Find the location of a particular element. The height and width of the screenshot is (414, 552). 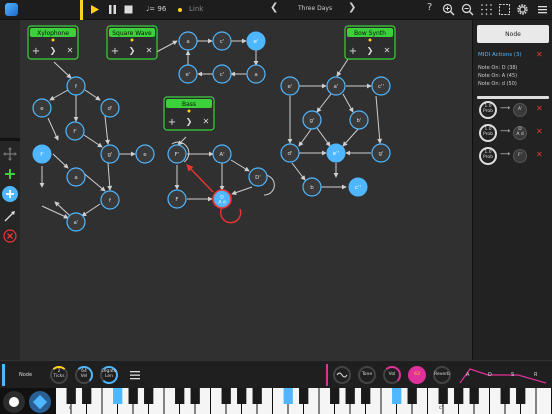

edge-target-node: F' is located at coordinates (520, 156).